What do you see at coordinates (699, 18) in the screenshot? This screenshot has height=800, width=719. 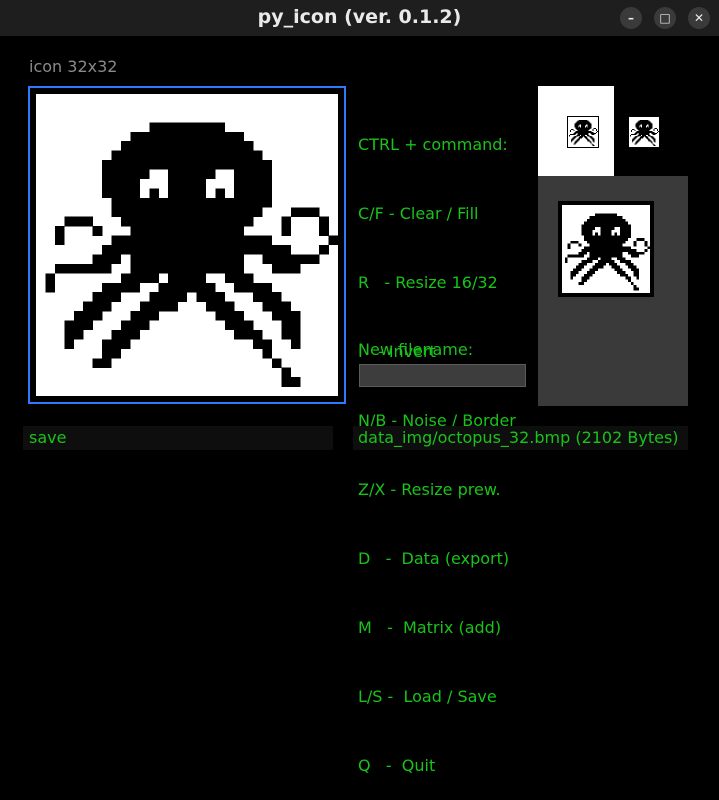 I see `close-icon: ✕` at bounding box center [699, 18].